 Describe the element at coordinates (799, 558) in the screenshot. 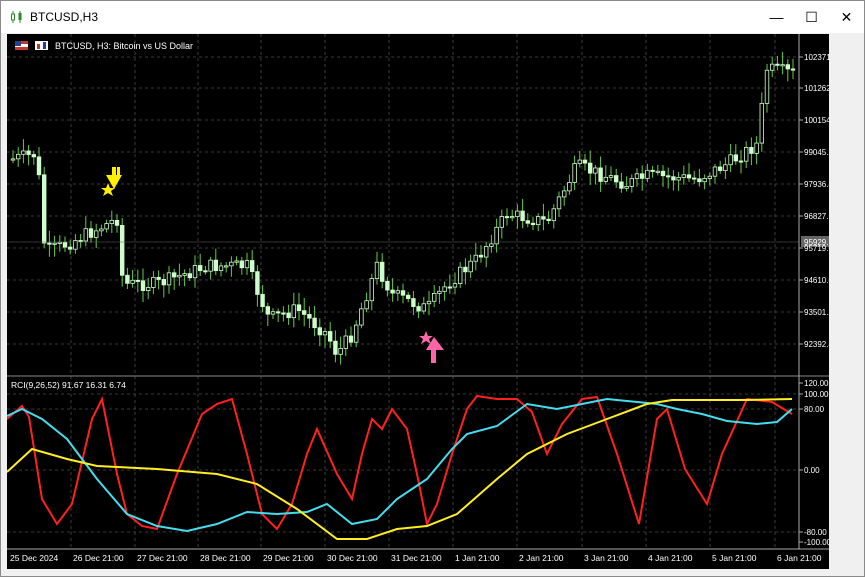

I see `time-tick-label: 6 Jan 21:00` at that location.